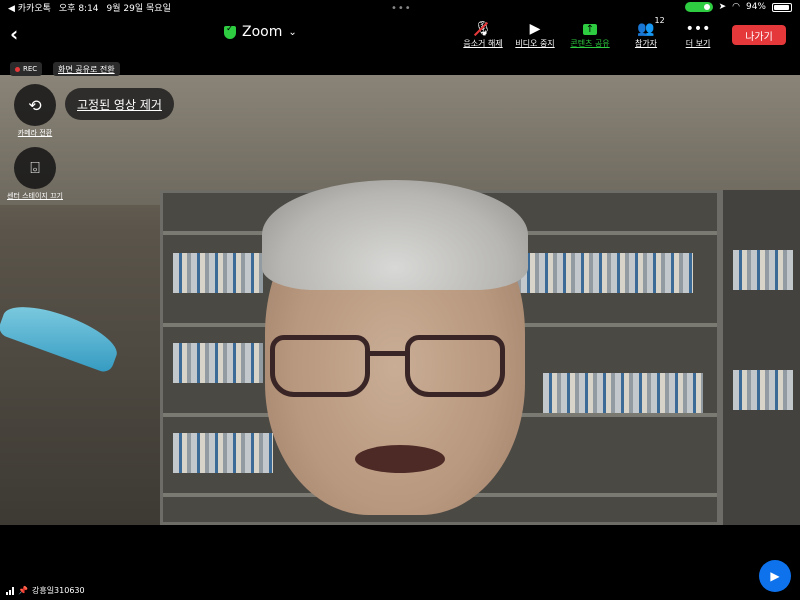 This screenshot has height=600, width=800. What do you see at coordinates (14, 34) in the screenshot?
I see `back-chevron-icon: ‹` at bounding box center [14, 34].